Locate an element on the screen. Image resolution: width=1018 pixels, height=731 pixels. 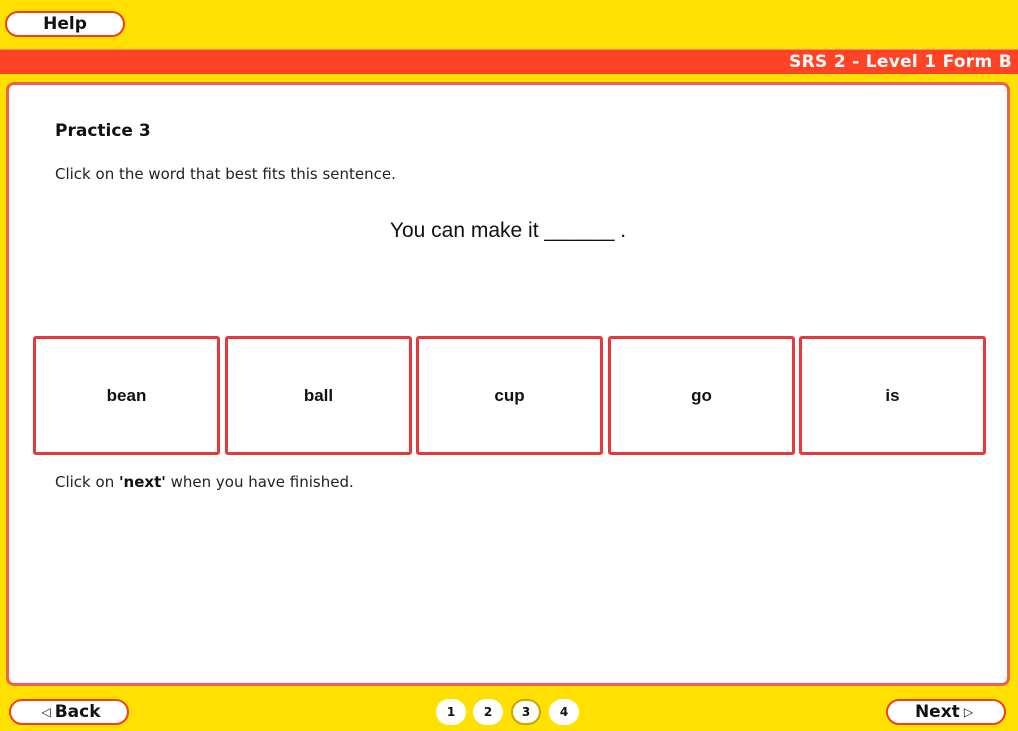
finish-note-keyword: 'next' is located at coordinates (142, 482).